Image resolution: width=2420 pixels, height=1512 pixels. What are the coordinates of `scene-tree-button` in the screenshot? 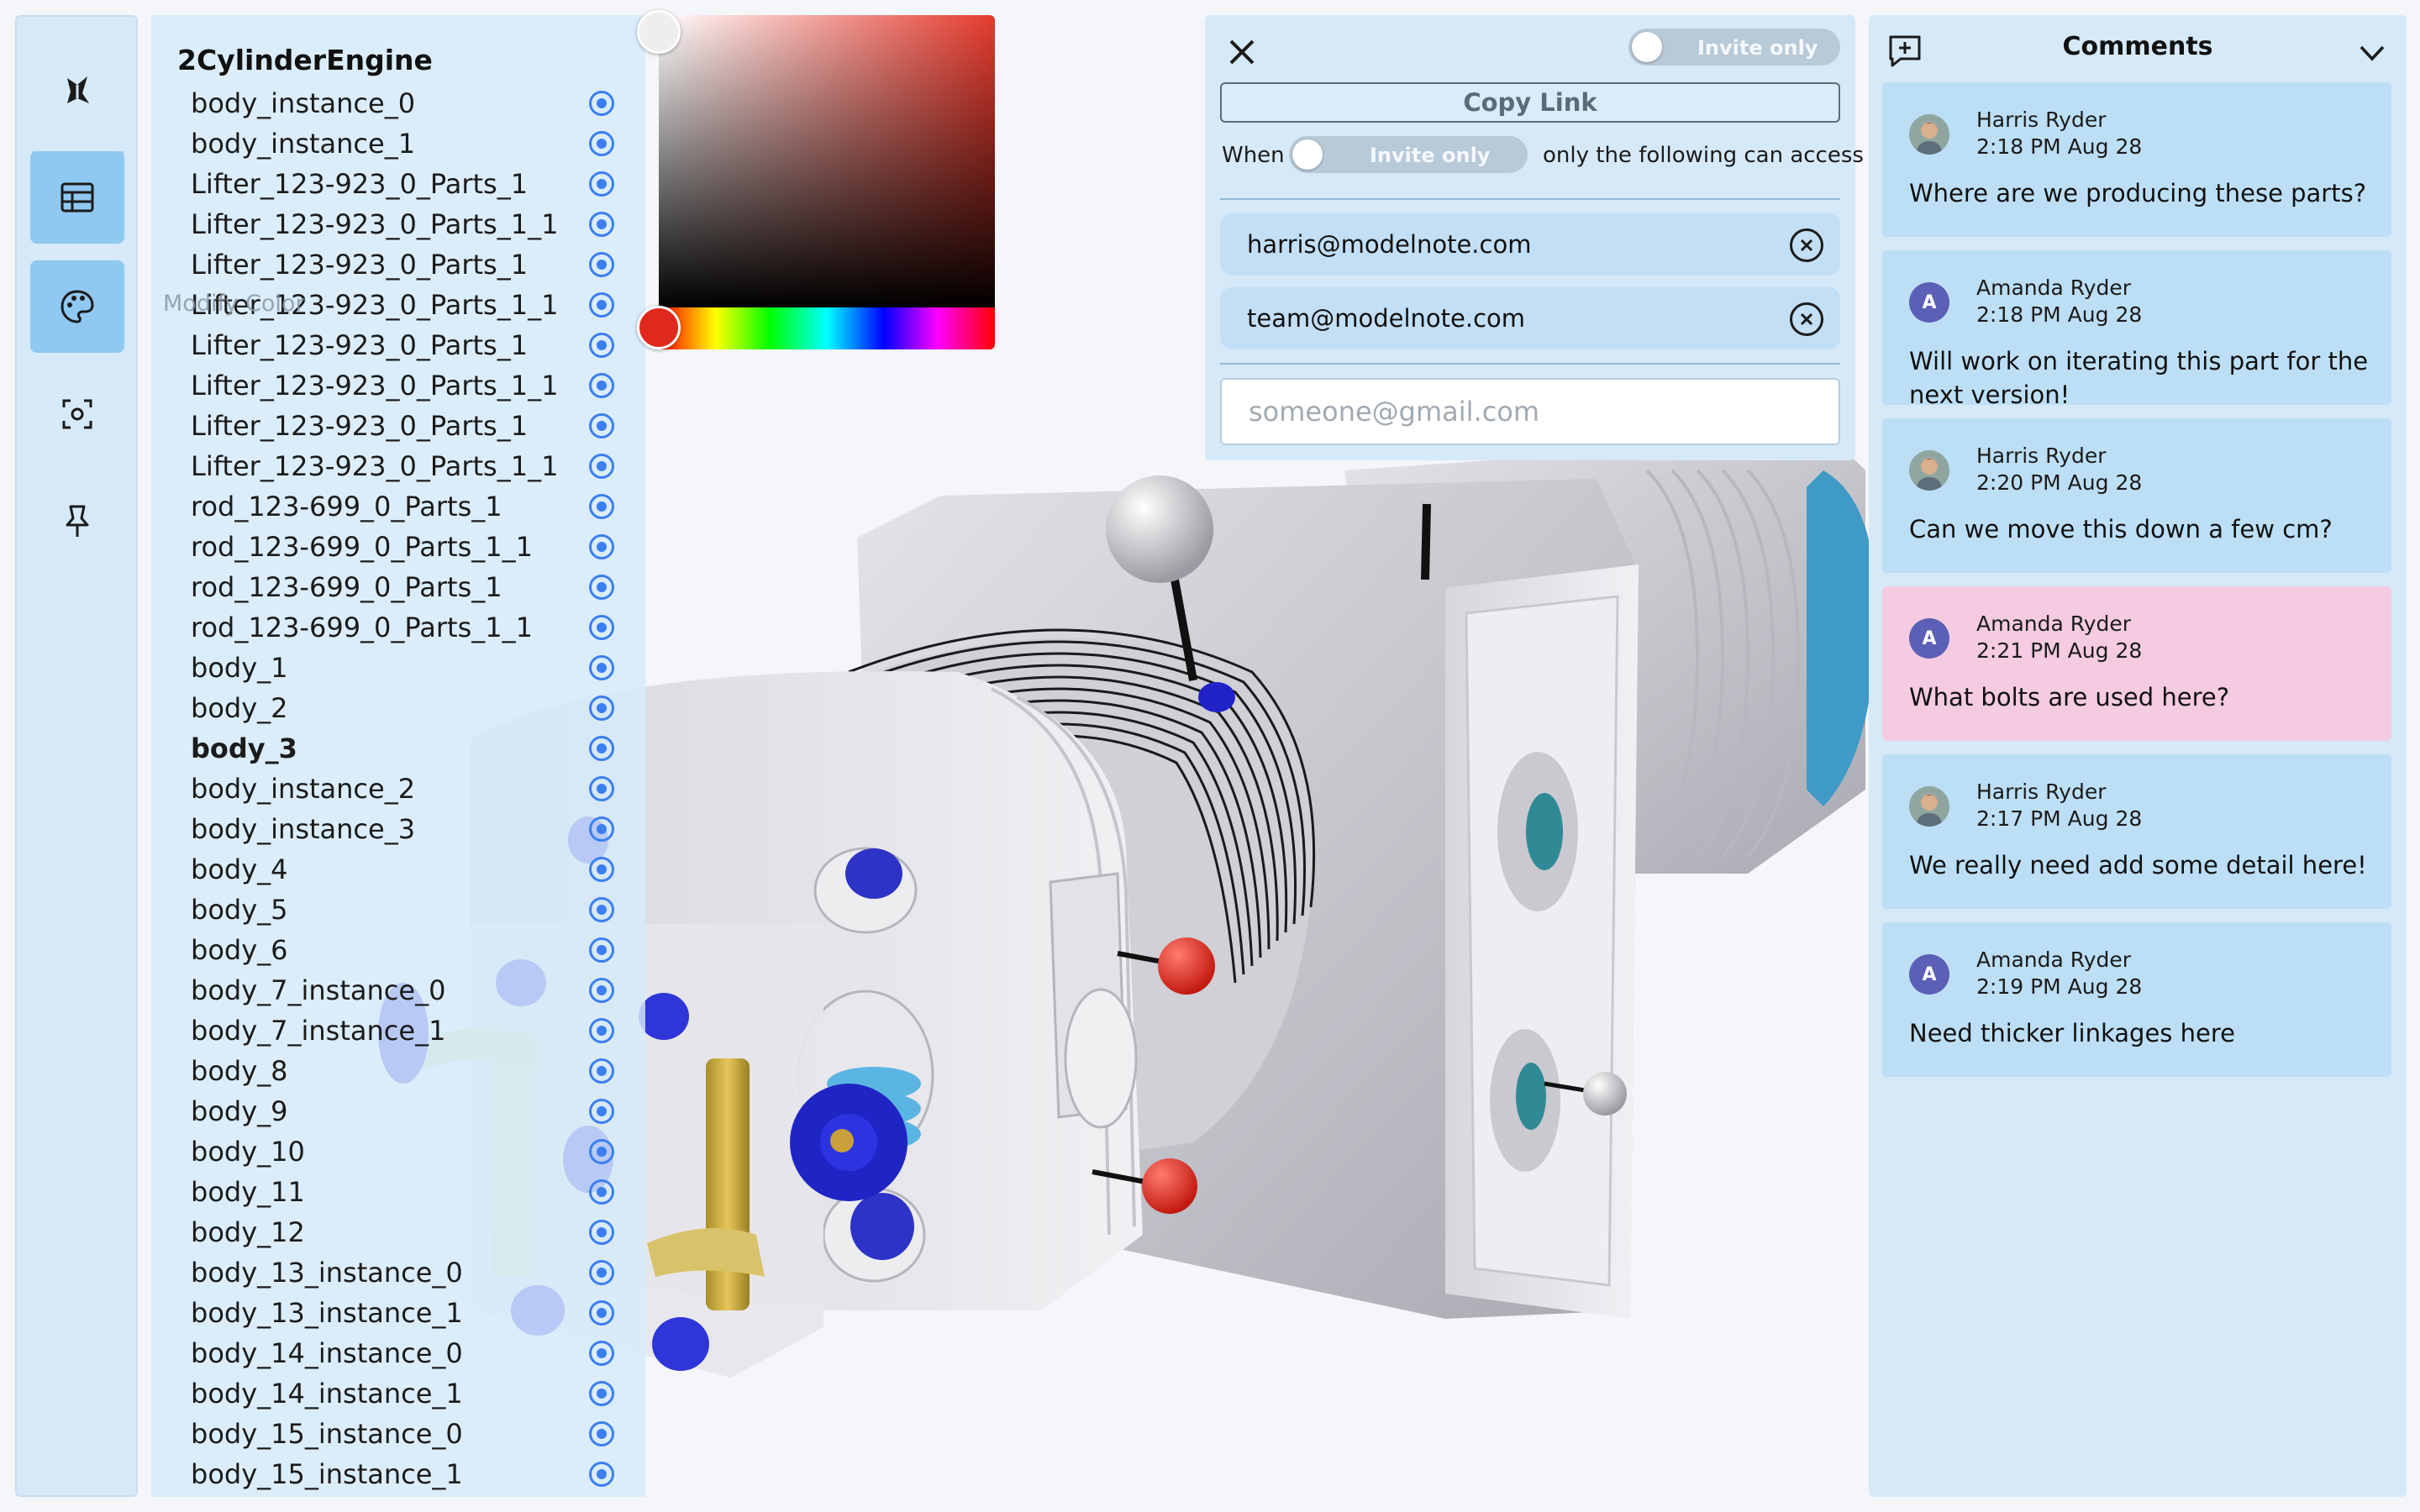 It's located at (77, 197).